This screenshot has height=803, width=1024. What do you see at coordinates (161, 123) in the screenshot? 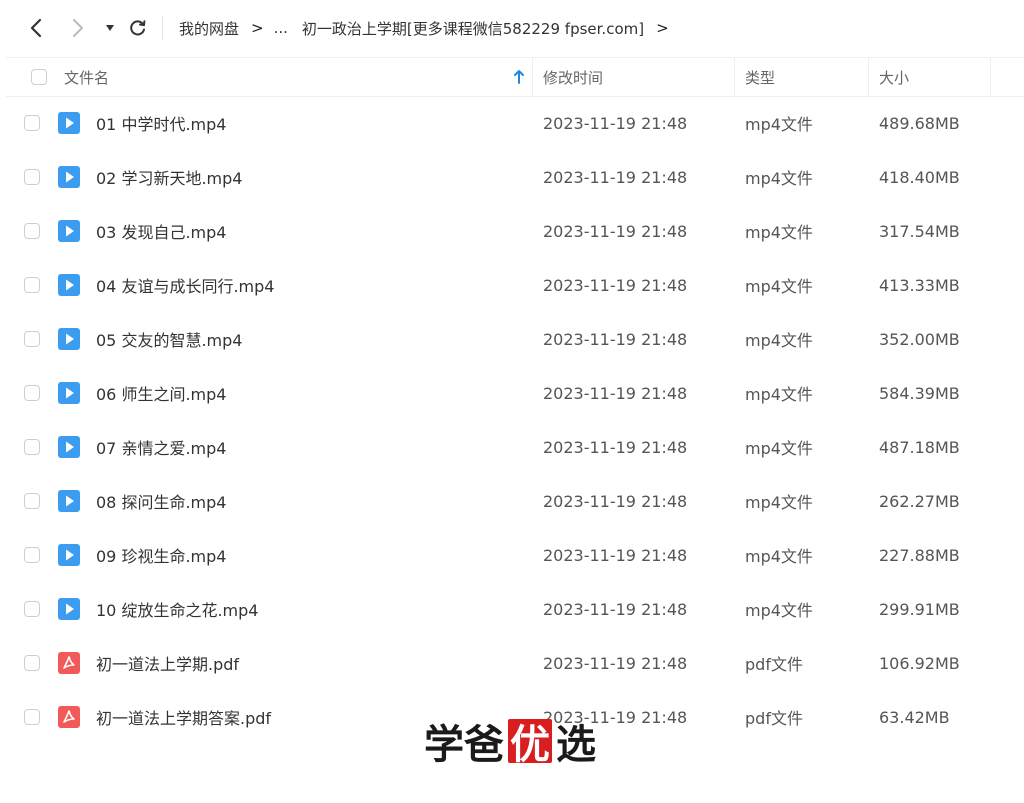
I see `file-name: 01 中学时代.mp4` at bounding box center [161, 123].